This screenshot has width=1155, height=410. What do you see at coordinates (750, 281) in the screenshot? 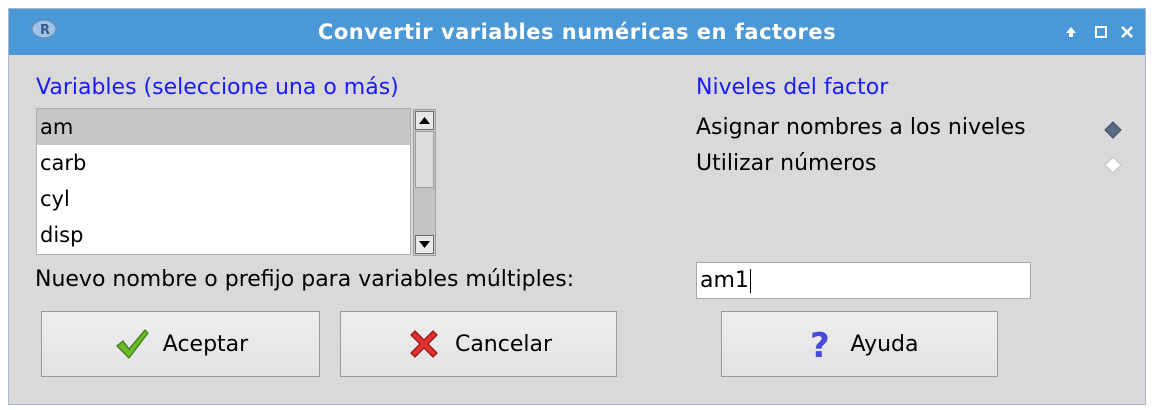
I see `text-caret` at bounding box center [750, 281].